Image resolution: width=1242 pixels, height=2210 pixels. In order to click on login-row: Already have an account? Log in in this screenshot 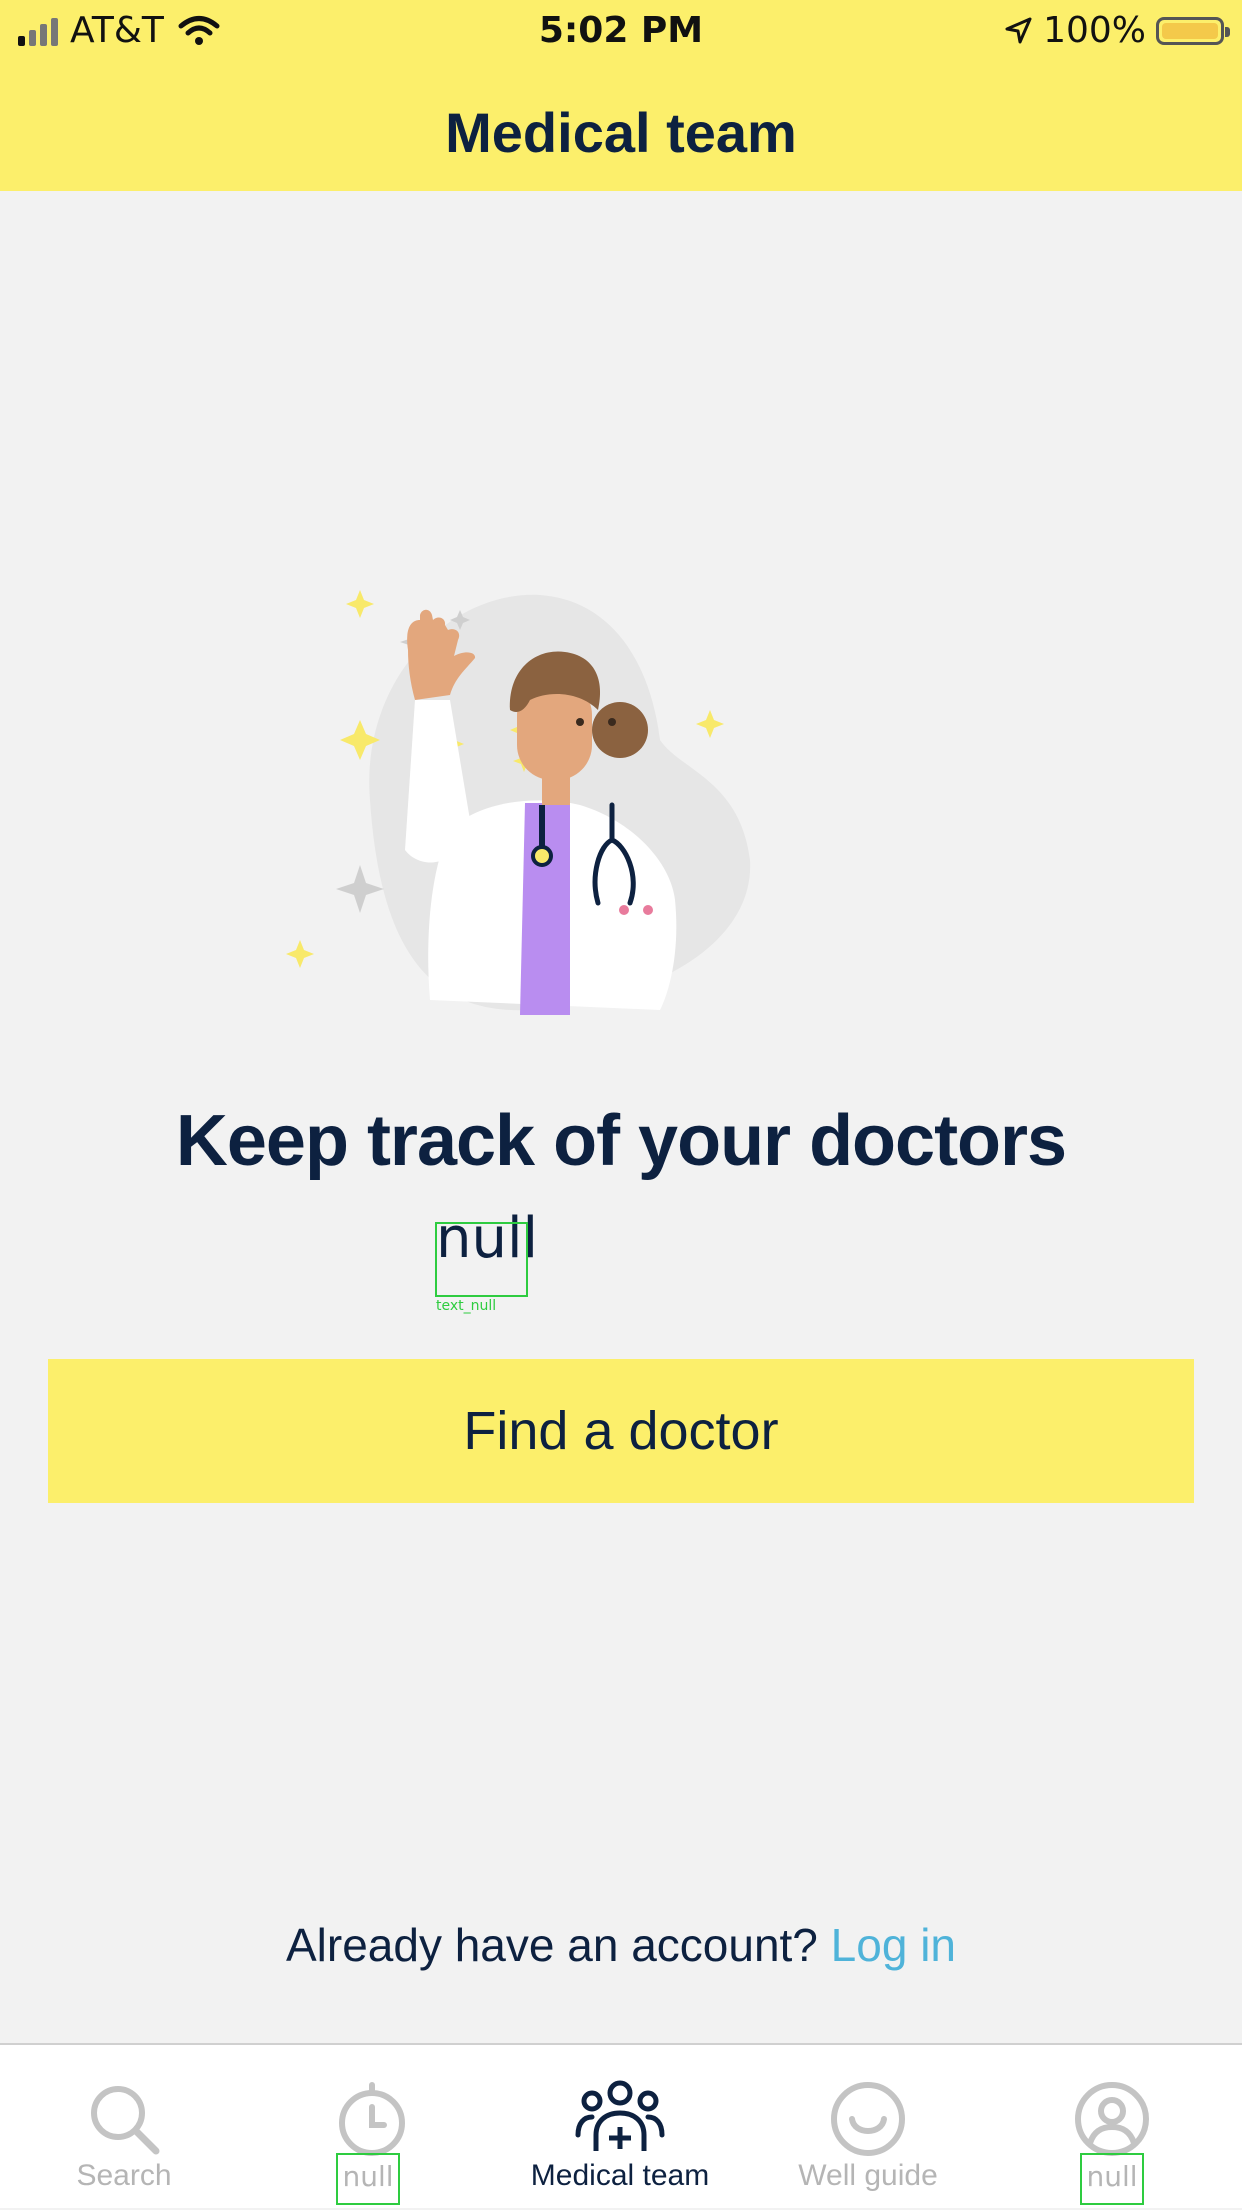, I will do `click(621, 1945)`.